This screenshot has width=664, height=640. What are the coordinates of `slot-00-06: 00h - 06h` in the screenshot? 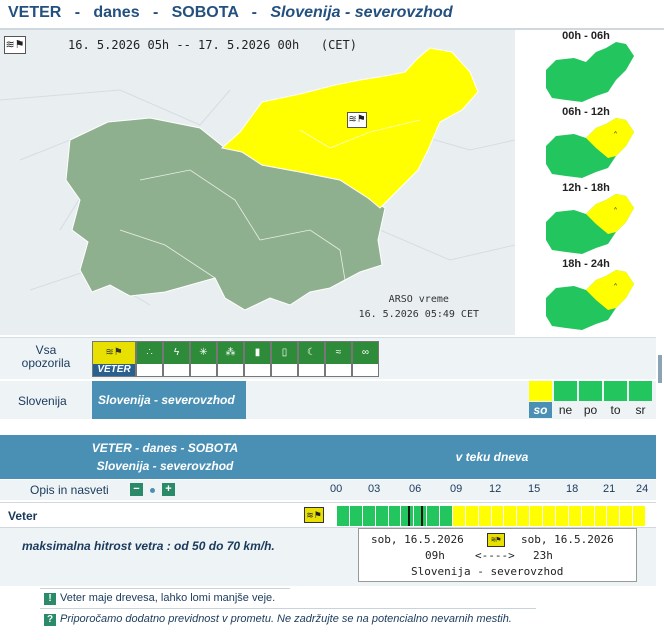 It's located at (586, 68).